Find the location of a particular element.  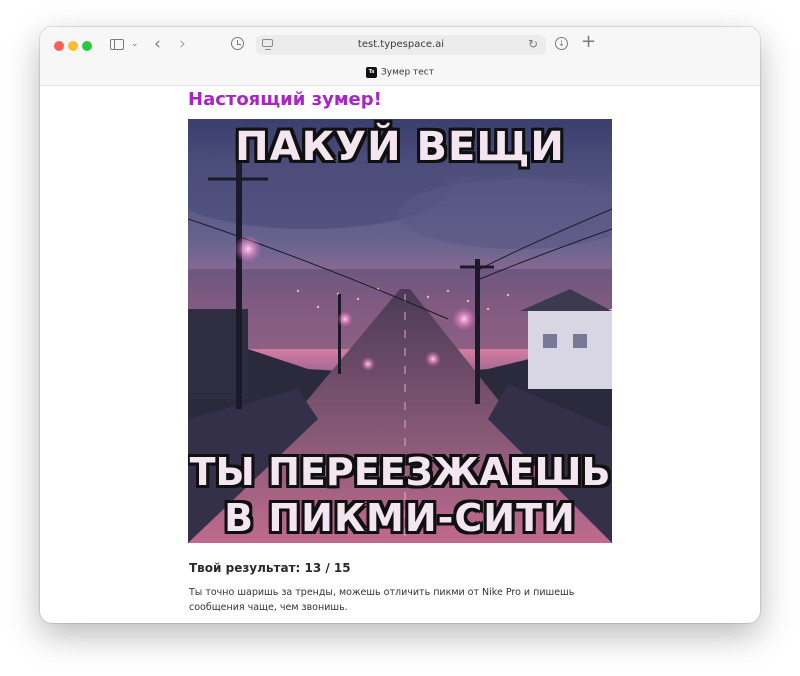

url-text: test.typespace.ai is located at coordinates (401, 44).